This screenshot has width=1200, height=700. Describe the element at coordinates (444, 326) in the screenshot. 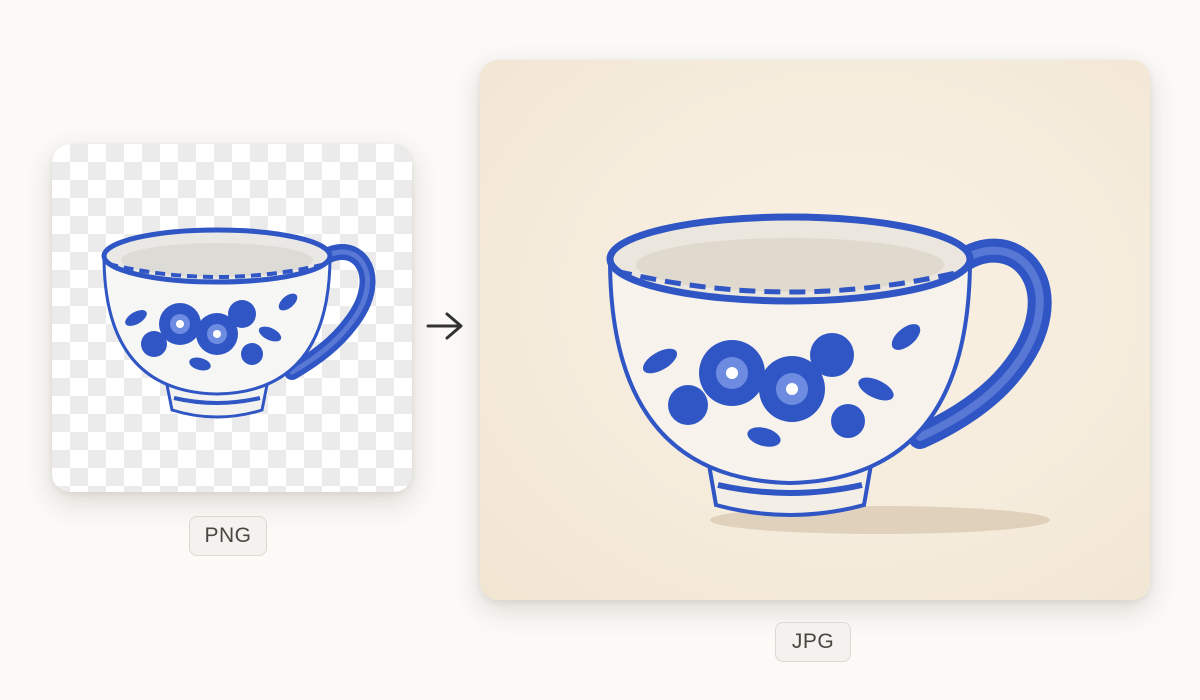

I see `arrow-right-icon` at that location.